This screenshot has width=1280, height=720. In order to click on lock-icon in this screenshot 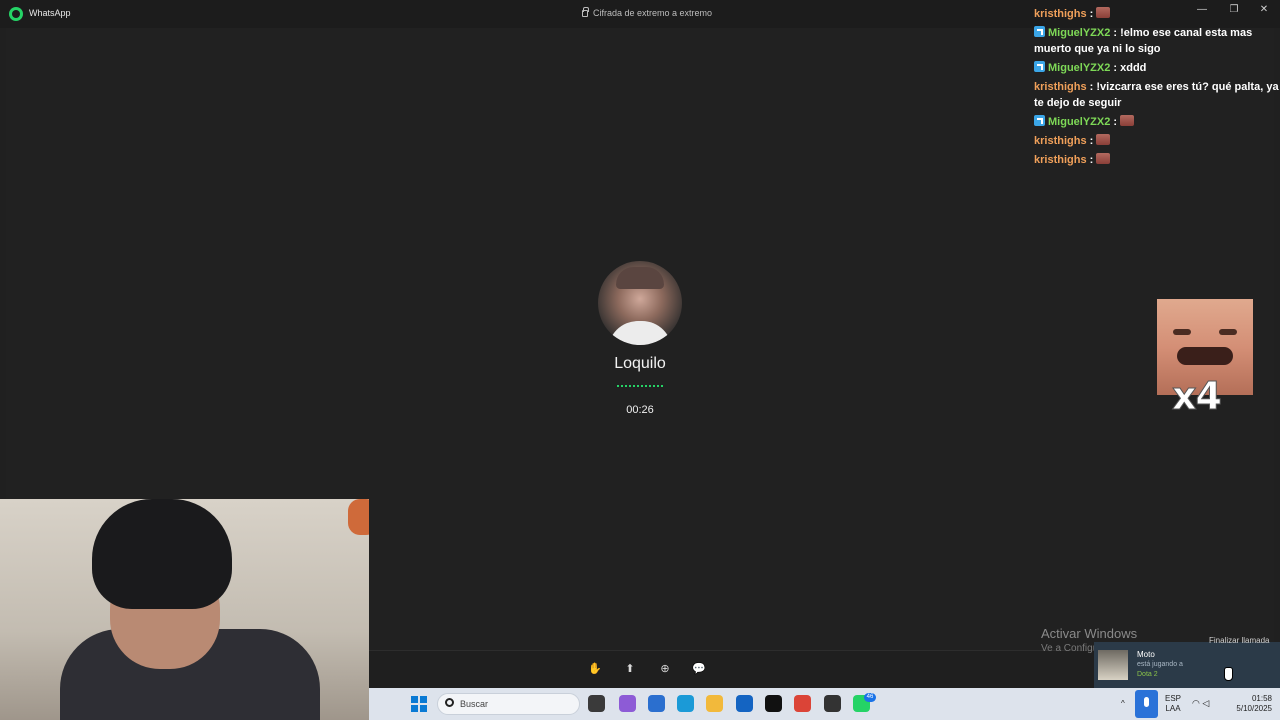, I will do `click(585, 12)`.